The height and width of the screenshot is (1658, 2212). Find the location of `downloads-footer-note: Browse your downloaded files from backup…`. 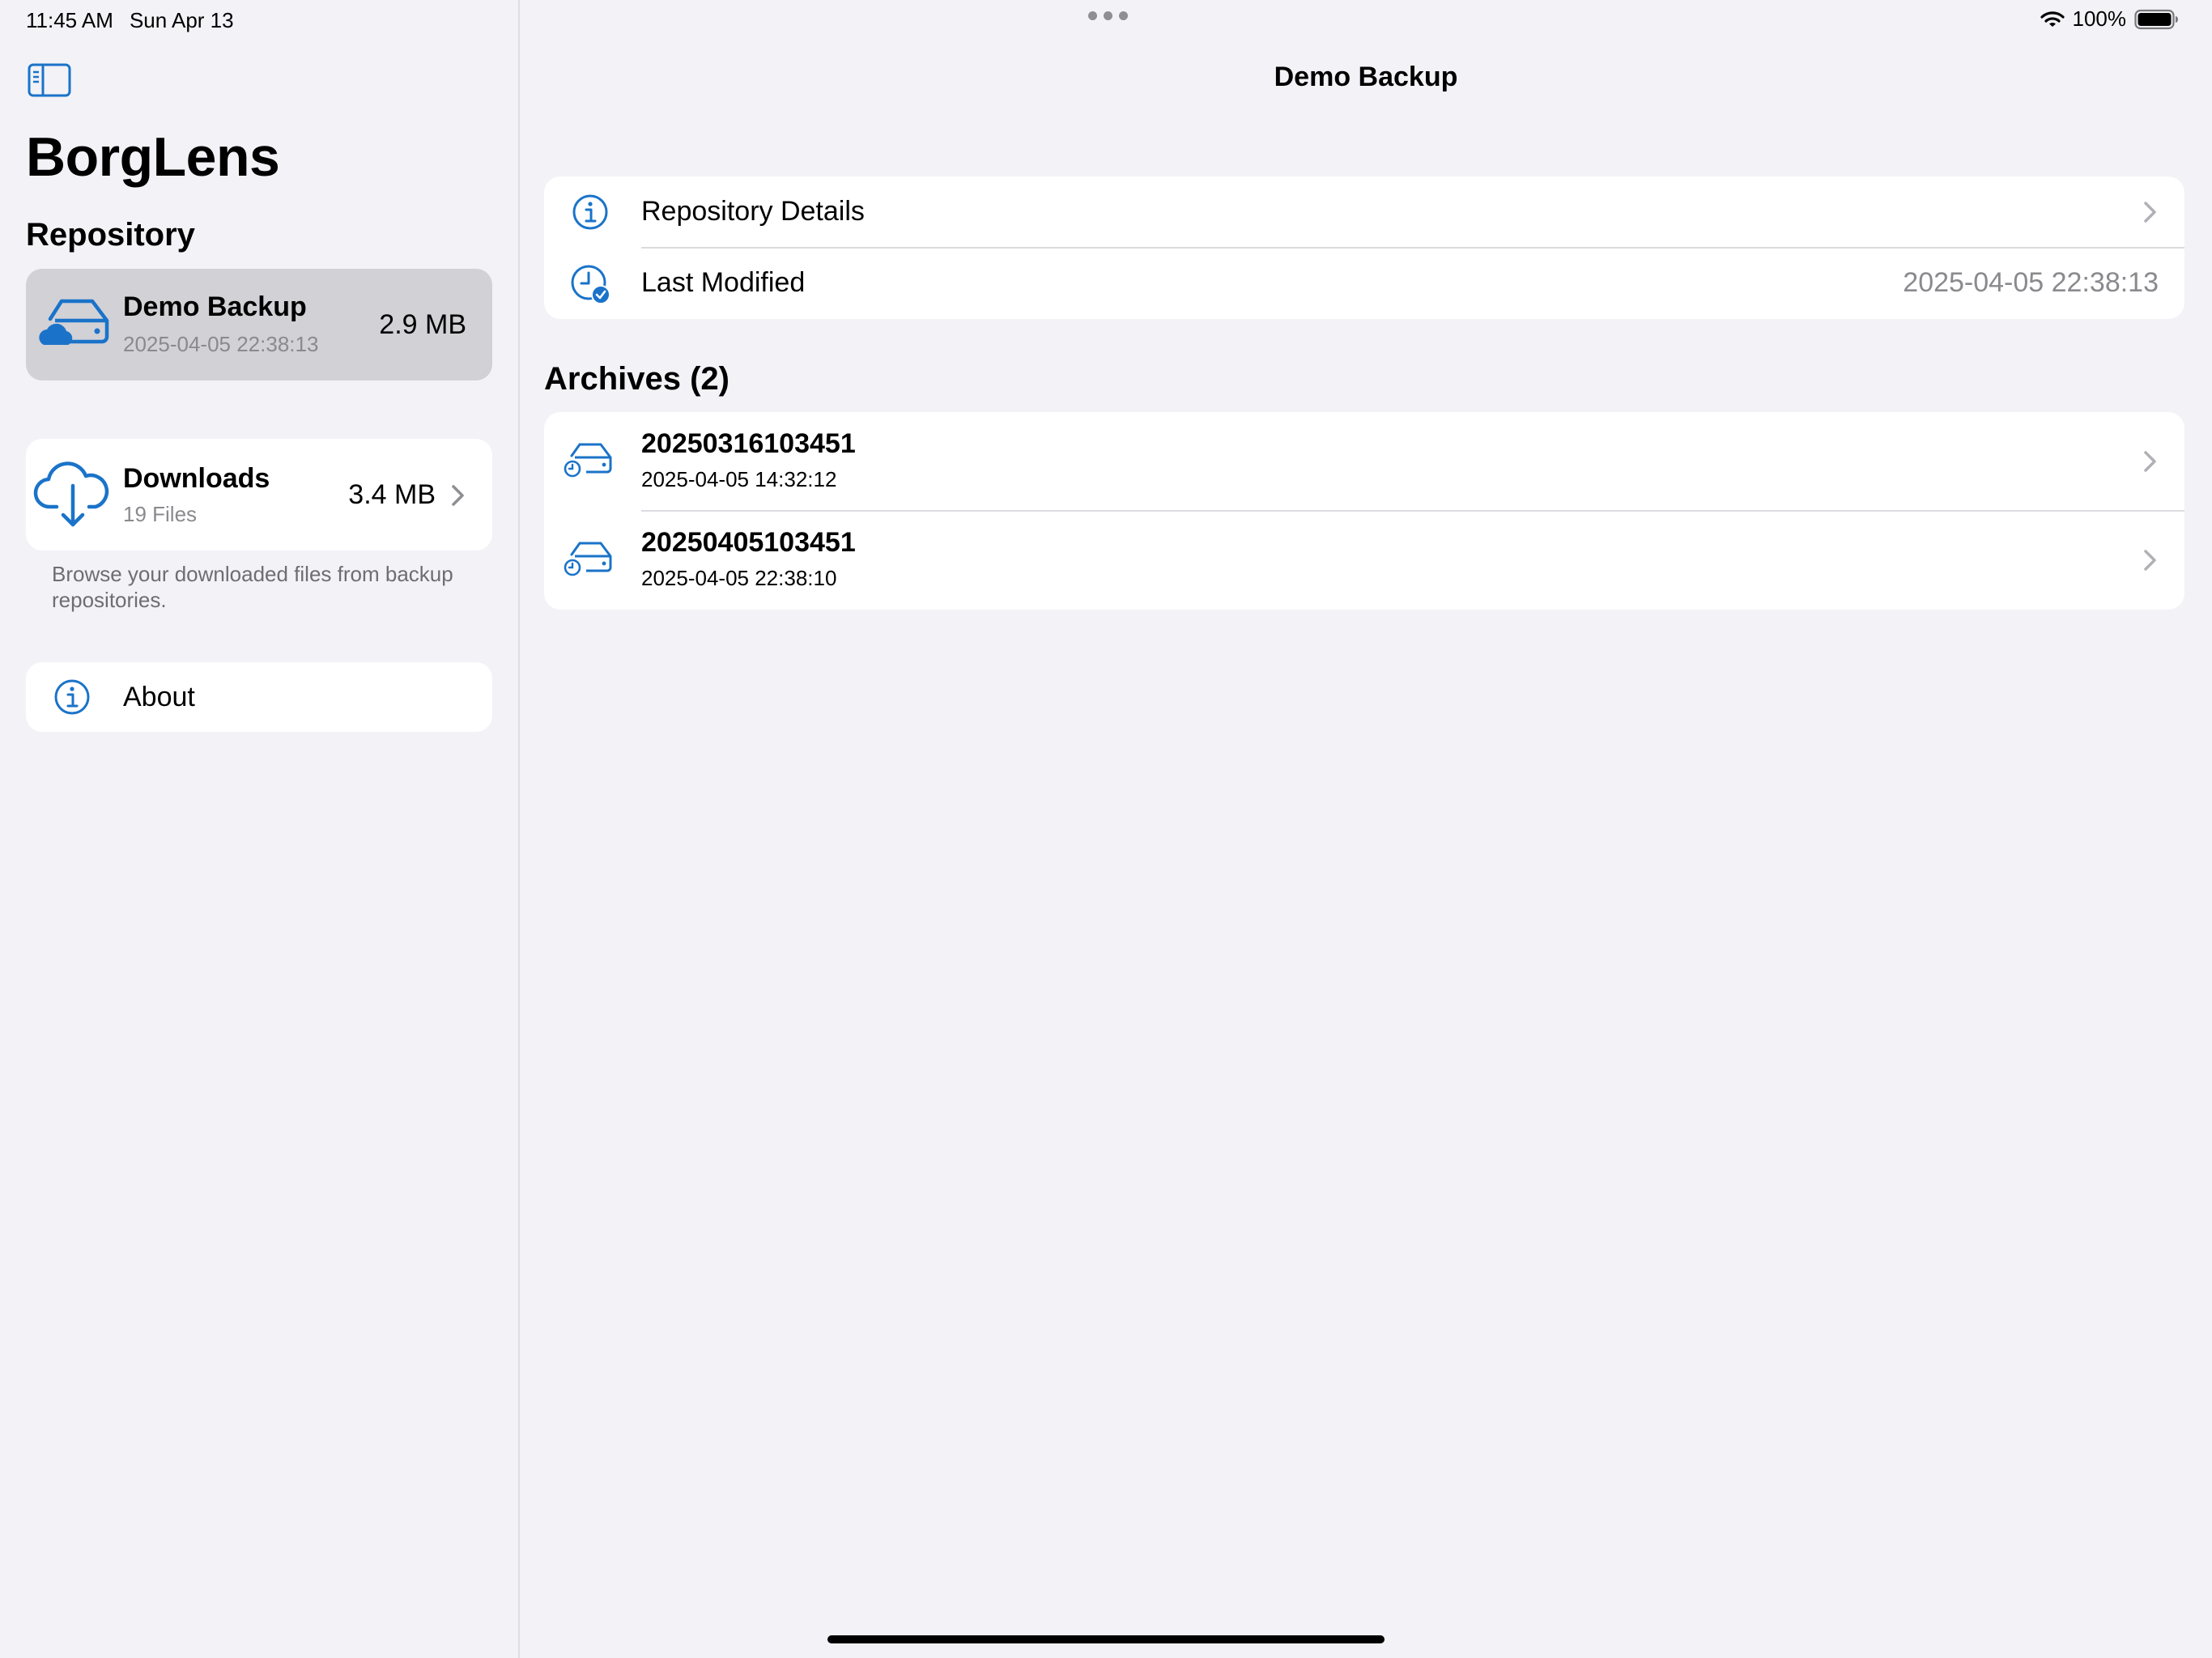

downloads-footer-note: Browse your downloaded files from backup… is located at coordinates (253, 587).